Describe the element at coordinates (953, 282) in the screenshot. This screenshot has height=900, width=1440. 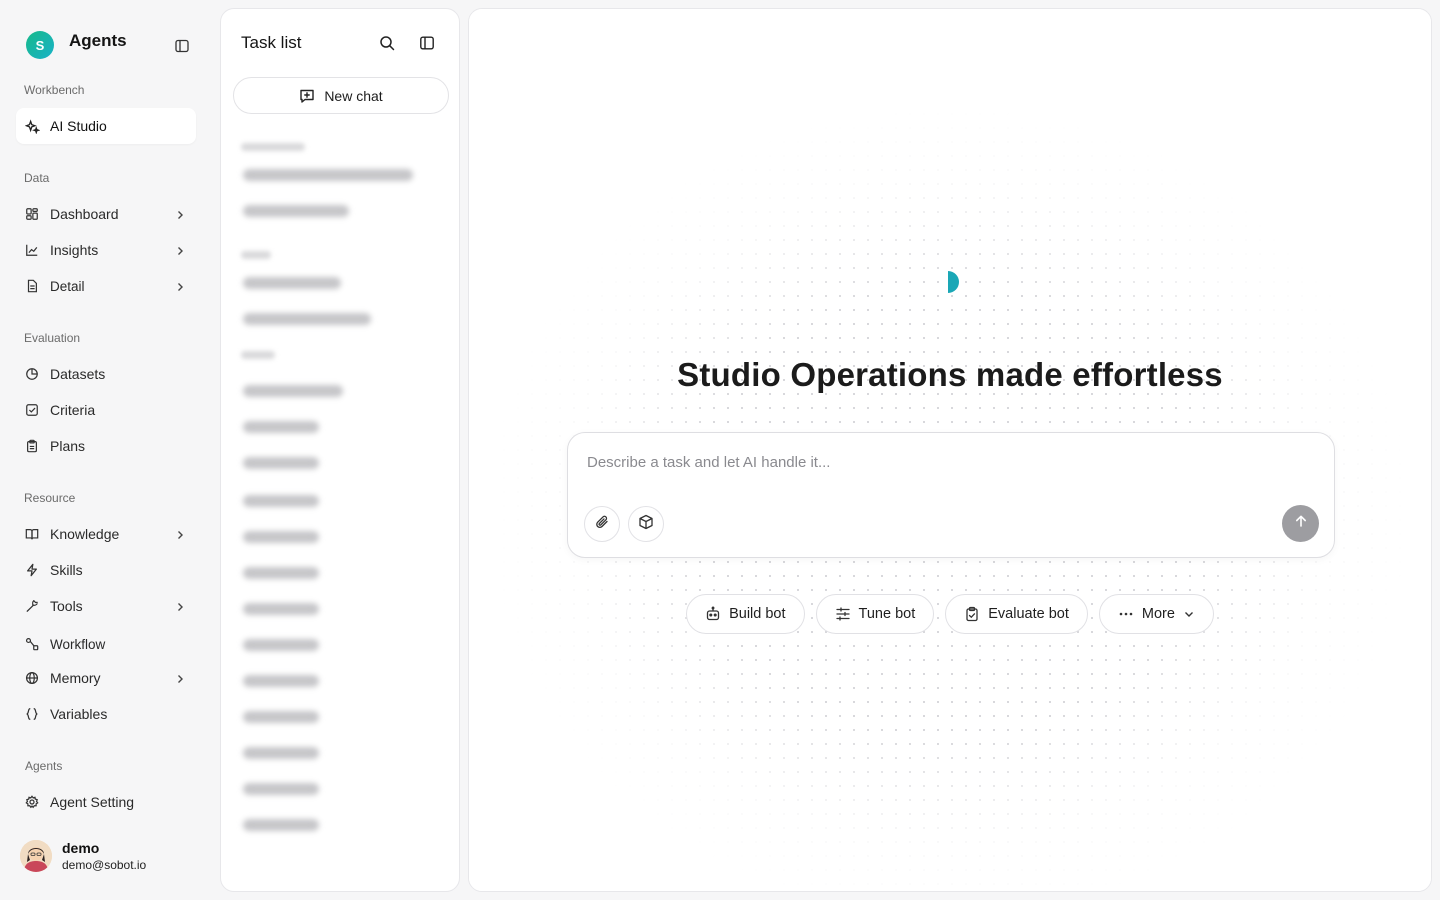
I see `loading-spinner-icon` at that location.